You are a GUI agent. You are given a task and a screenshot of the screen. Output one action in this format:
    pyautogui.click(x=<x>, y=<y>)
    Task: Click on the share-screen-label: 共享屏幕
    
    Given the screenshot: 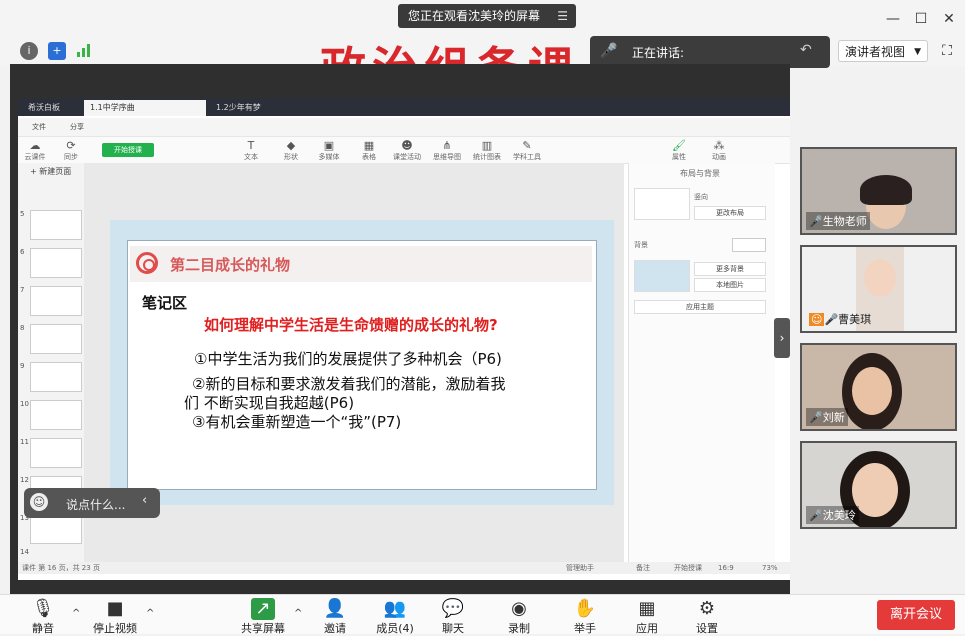 What is the action you would take?
    pyautogui.click(x=263, y=628)
    